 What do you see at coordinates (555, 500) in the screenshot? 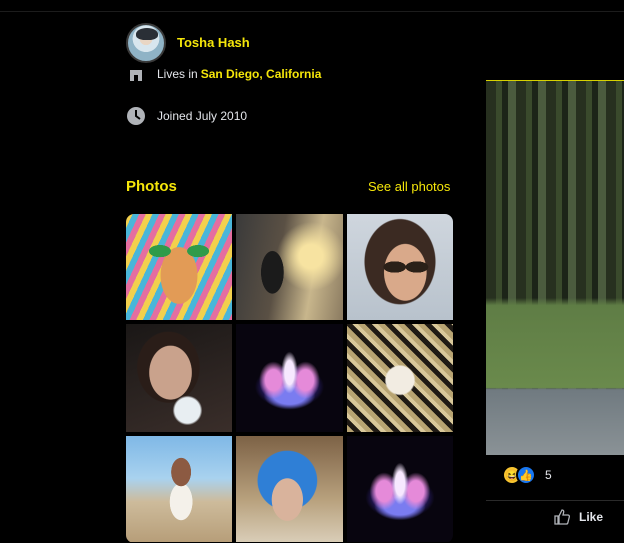
I see `post-actions-divider` at bounding box center [555, 500].